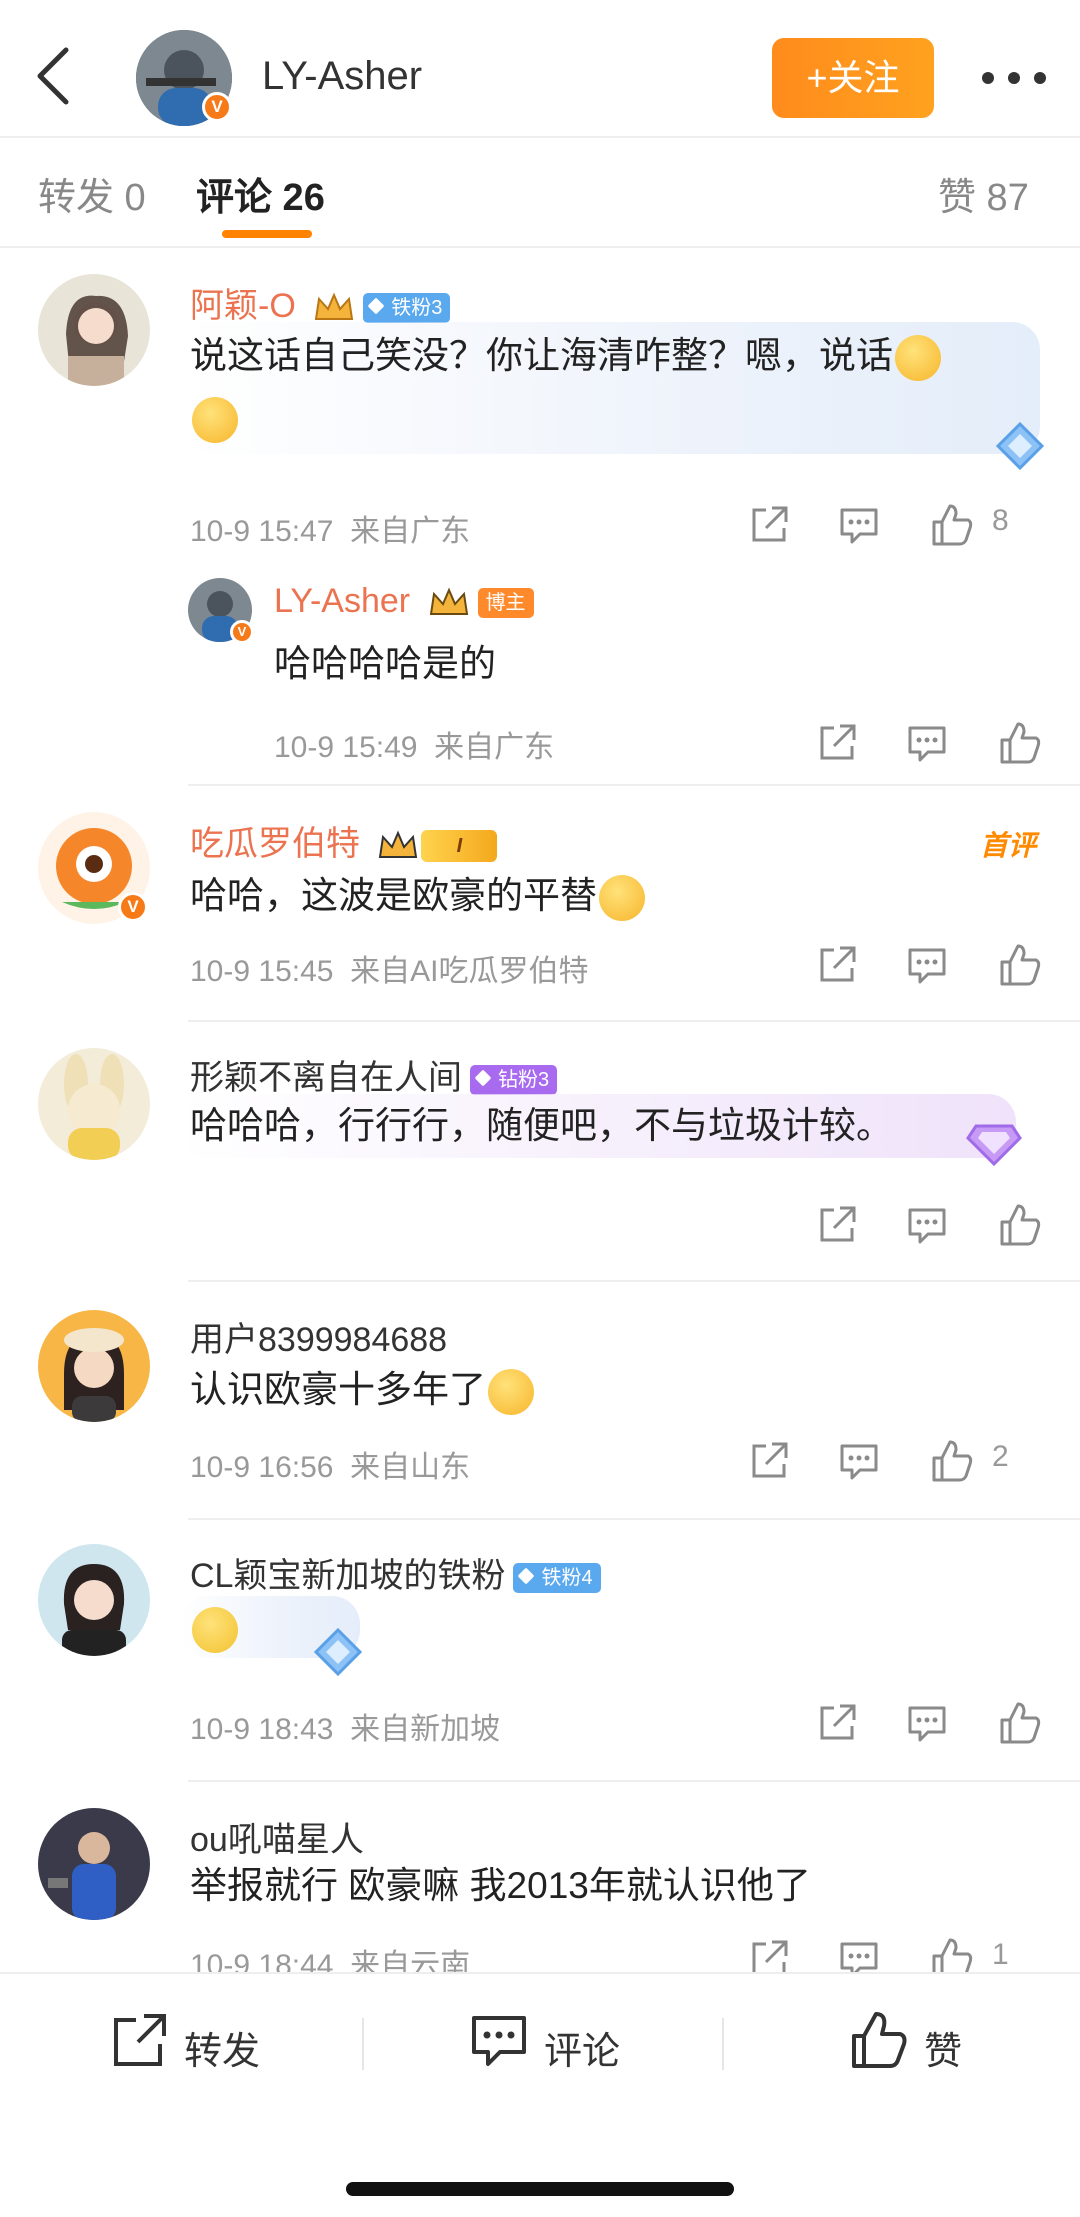 The height and width of the screenshot is (2217, 1080). Describe the element at coordinates (540, 2094) in the screenshot. I see `bottom-action-bar: 转发 评论 赞` at that location.